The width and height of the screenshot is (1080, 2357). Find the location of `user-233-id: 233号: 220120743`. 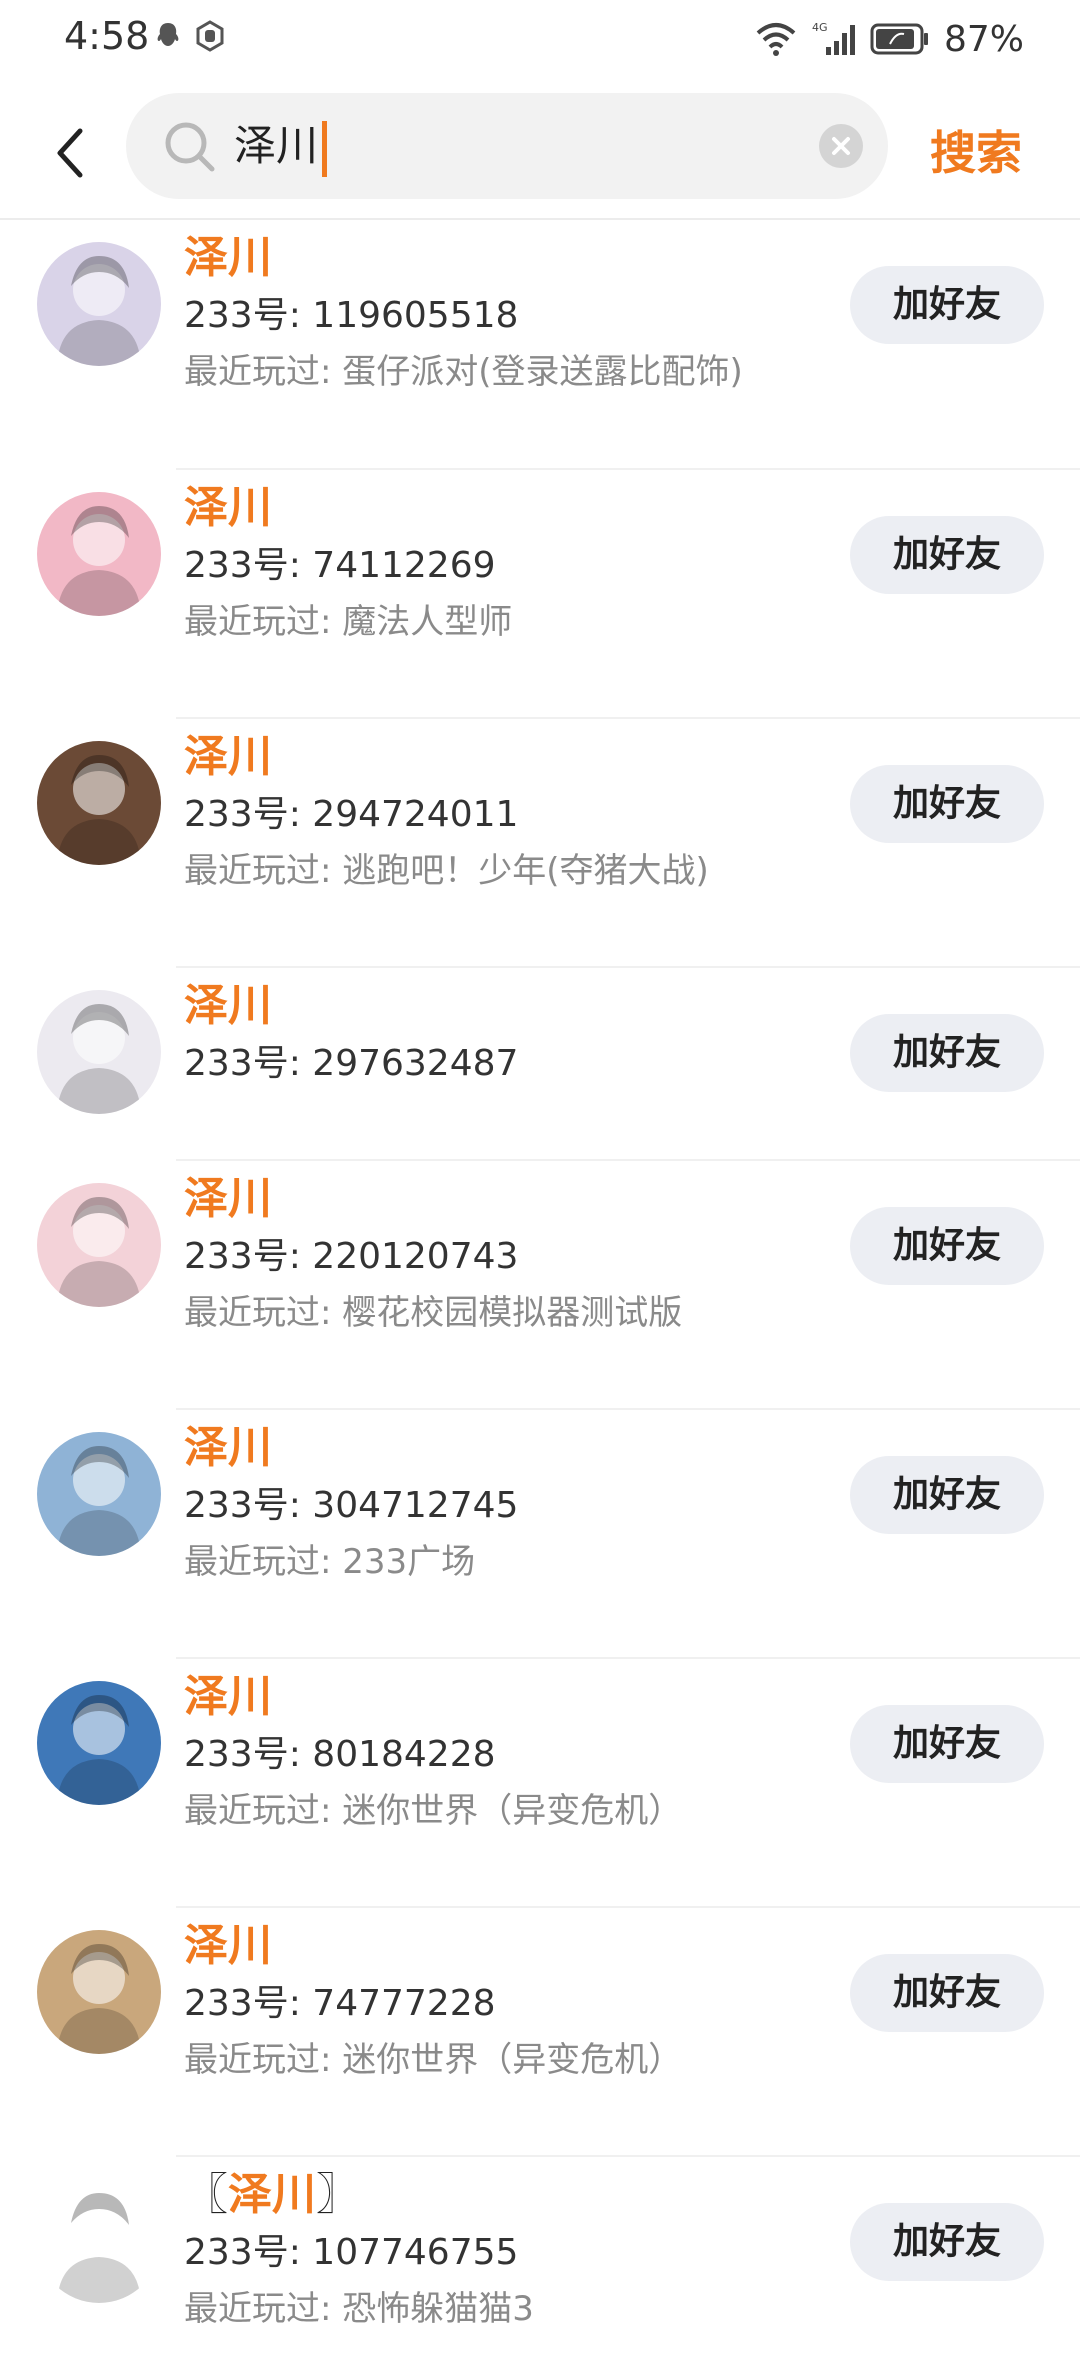

user-233-id: 233号: 220120743 is located at coordinates (351, 1256).